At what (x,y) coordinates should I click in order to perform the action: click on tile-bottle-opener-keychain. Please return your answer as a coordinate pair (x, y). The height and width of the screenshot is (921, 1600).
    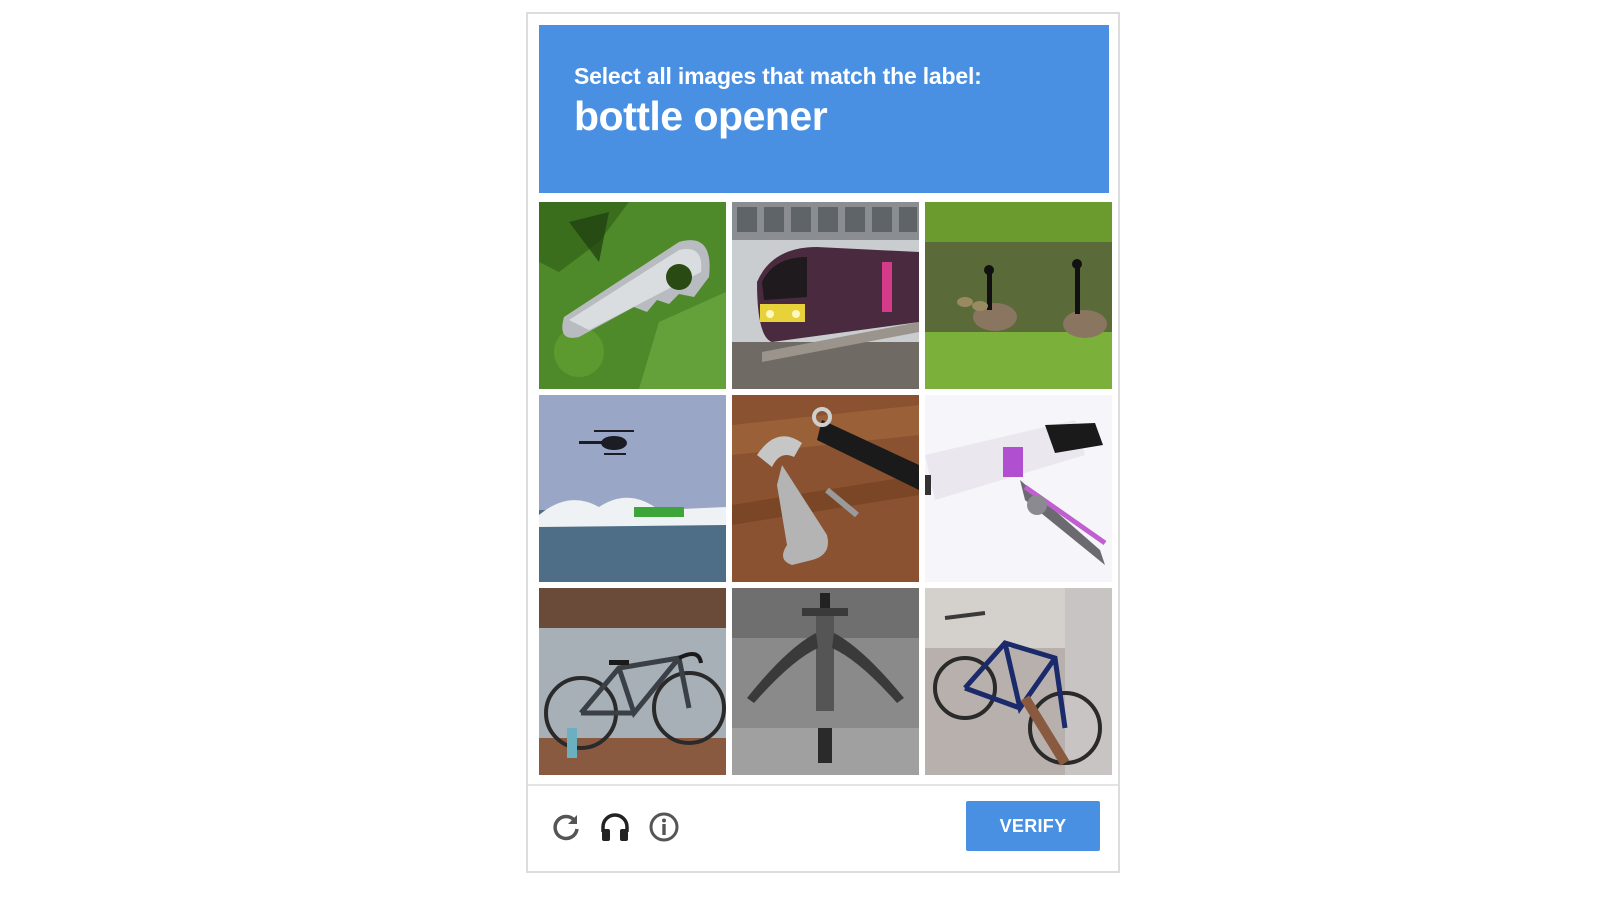
    Looking at the image, I should click on (632, 295).